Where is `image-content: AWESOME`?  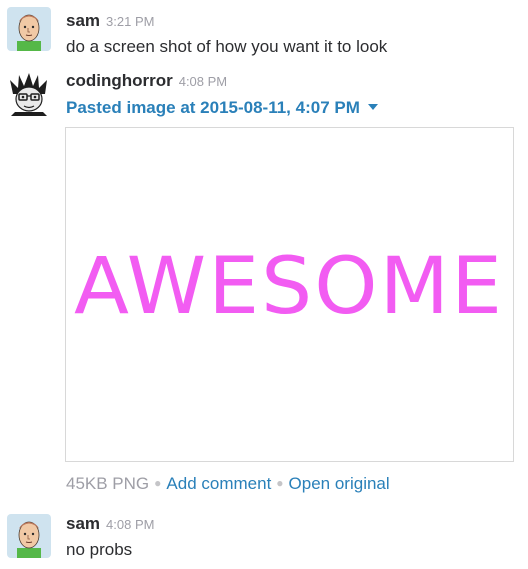
image-content: AWESOME is located at coordinates (289, 287).